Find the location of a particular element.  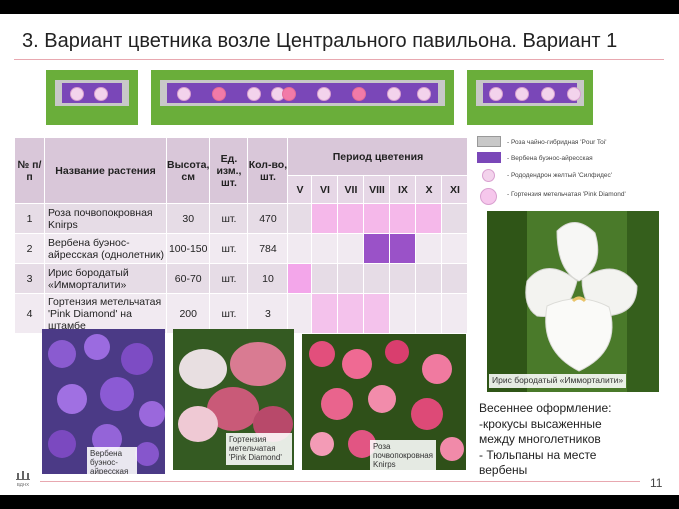

row-qty: 470 is located at coordinates (268, 218).